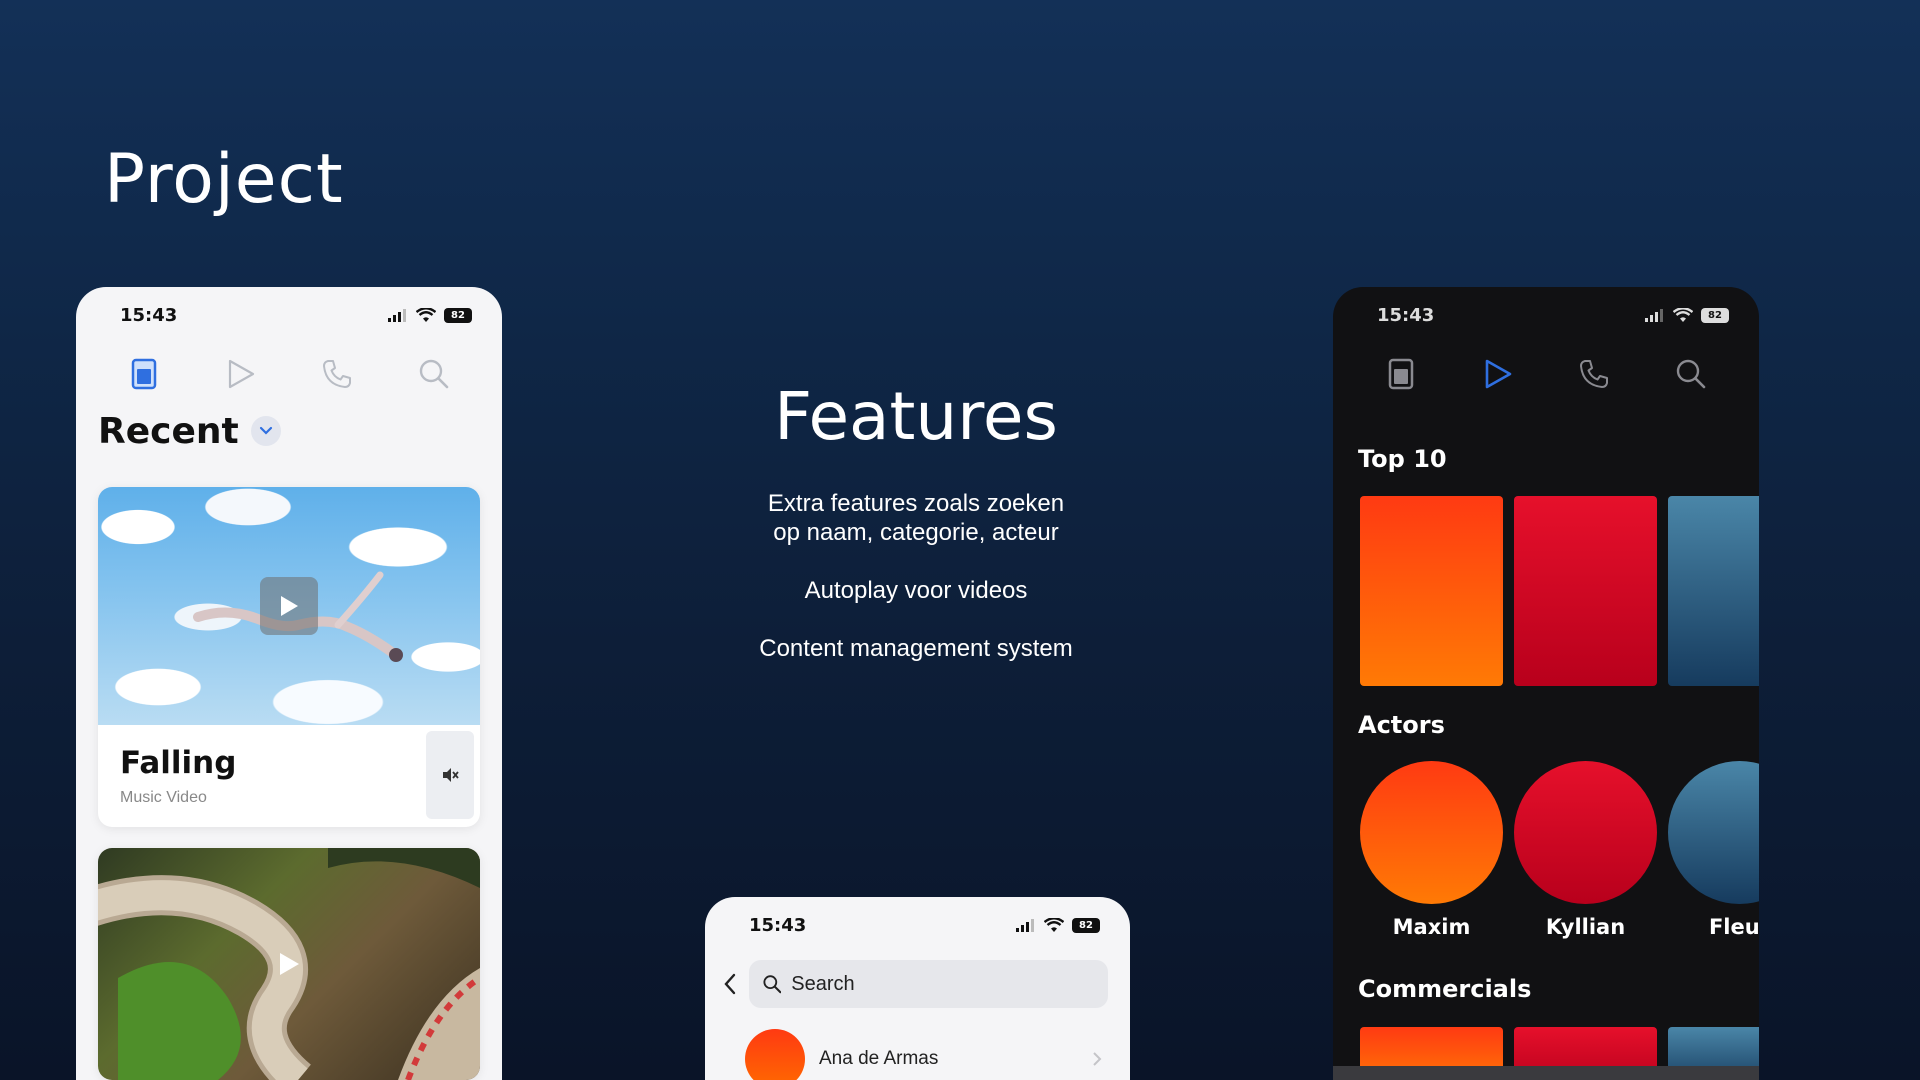 The height and width of the screenshot is (1080, 1920). I want to click on section-title-top10: Top 10, so click(1402, 459).